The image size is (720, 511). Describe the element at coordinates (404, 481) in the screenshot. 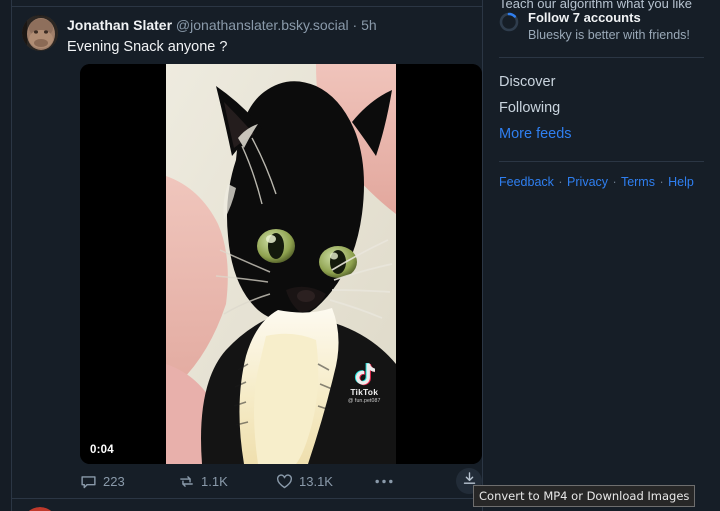

I see `more-options-button` at that location.